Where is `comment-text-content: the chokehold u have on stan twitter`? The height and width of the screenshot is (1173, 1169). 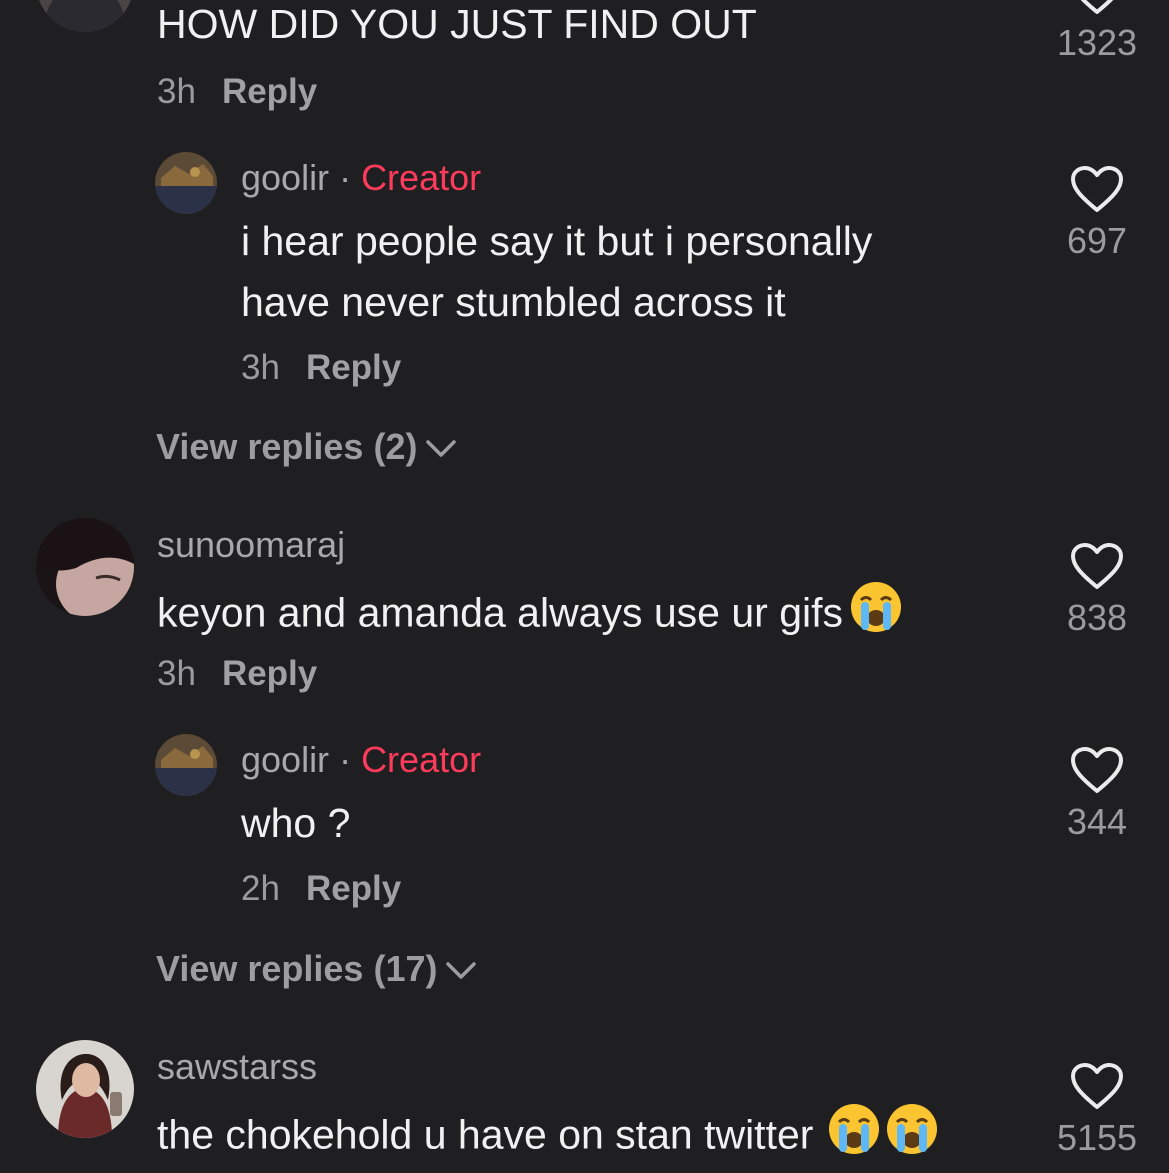 comment-text-content: the chokehold u have on stan twitter is located at coordinates (485, 1134).